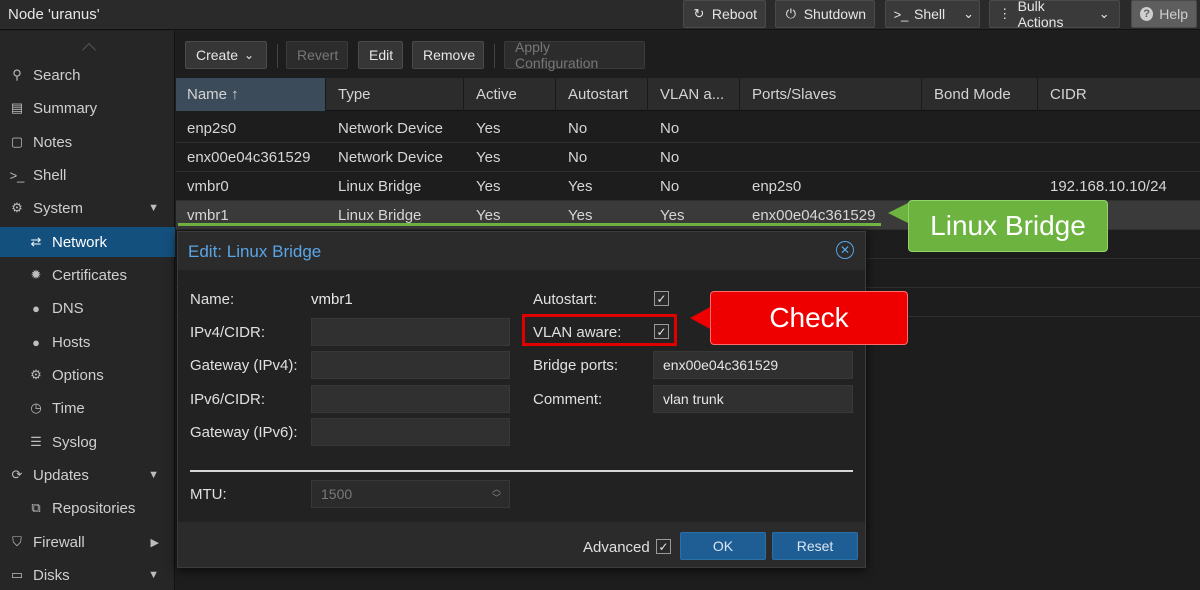  What do you see at coordinates (87, 75) in the screenshot?
I see `sidebar-item-search: ⚲ Search` at bounding box center [87, 75].